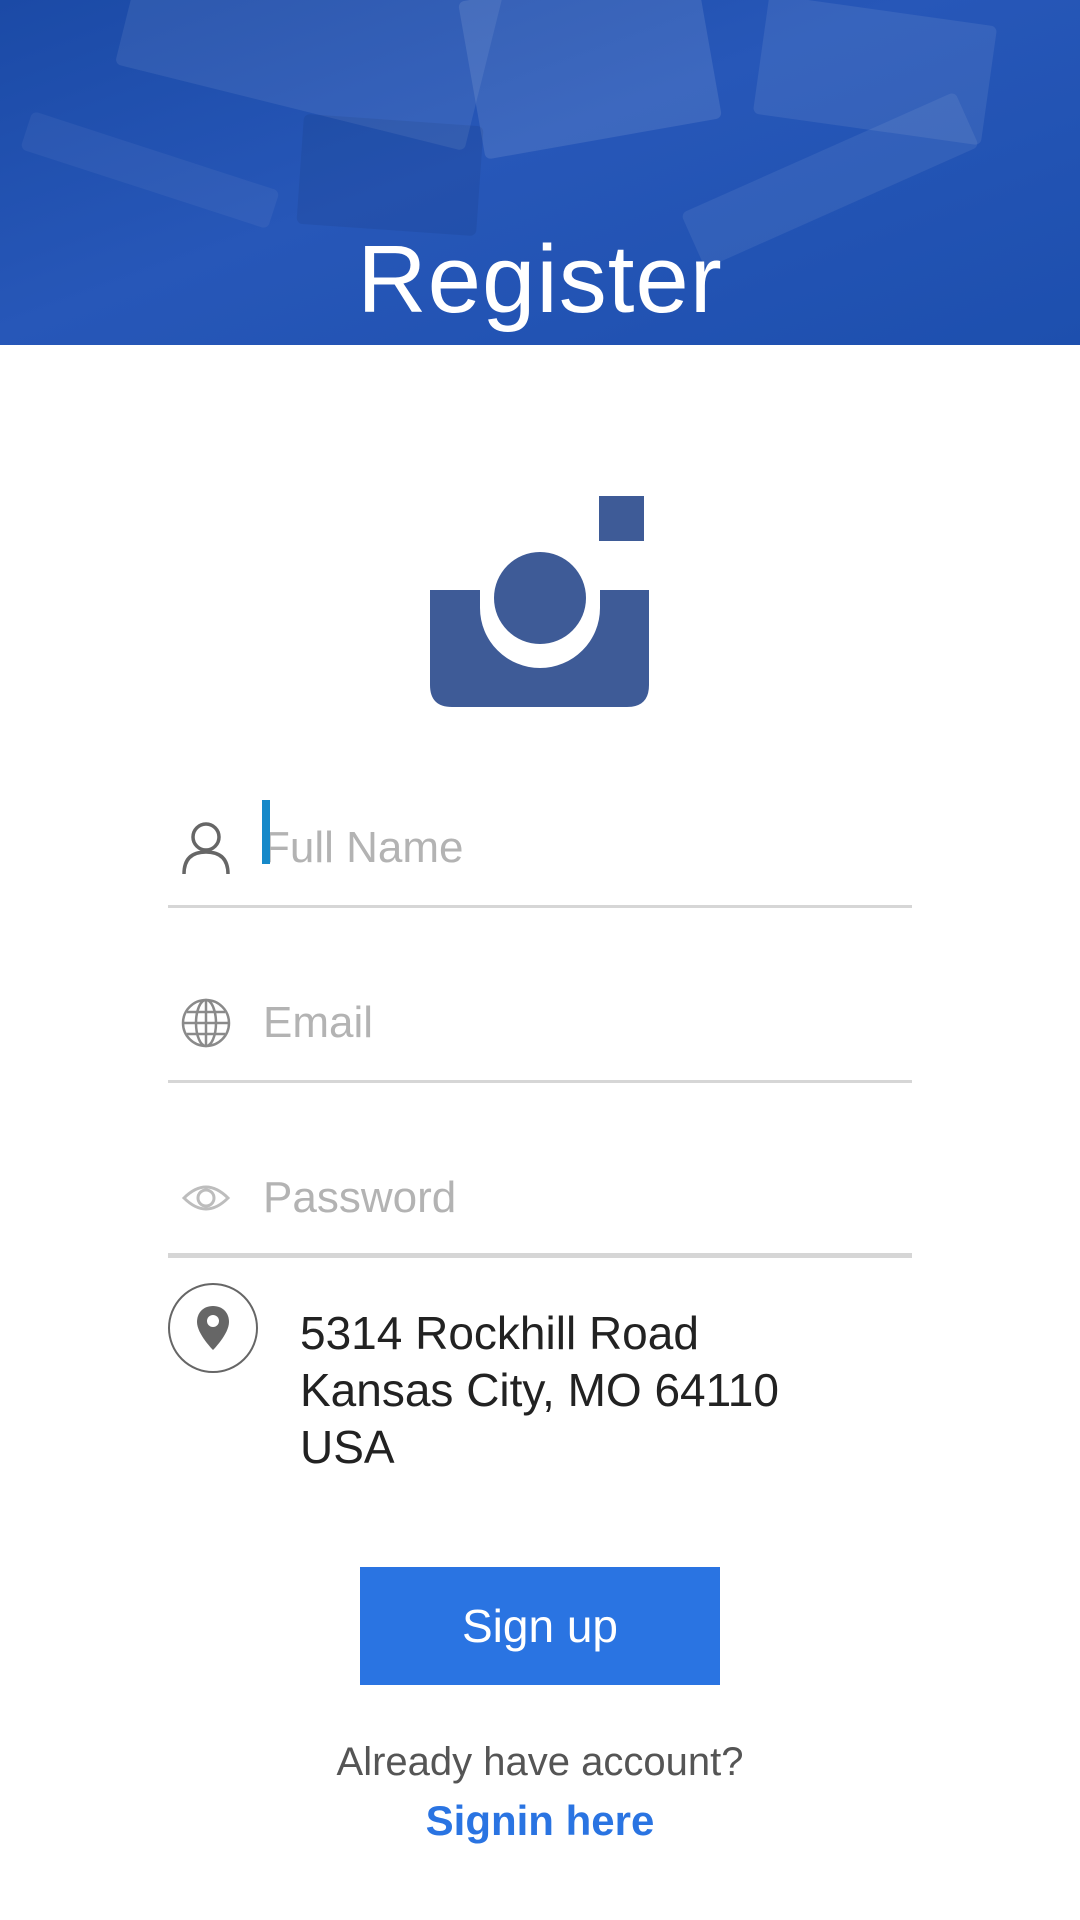 This screenshot has height=1920, width=1080. I want to click on email-field, so click(540, 1023).